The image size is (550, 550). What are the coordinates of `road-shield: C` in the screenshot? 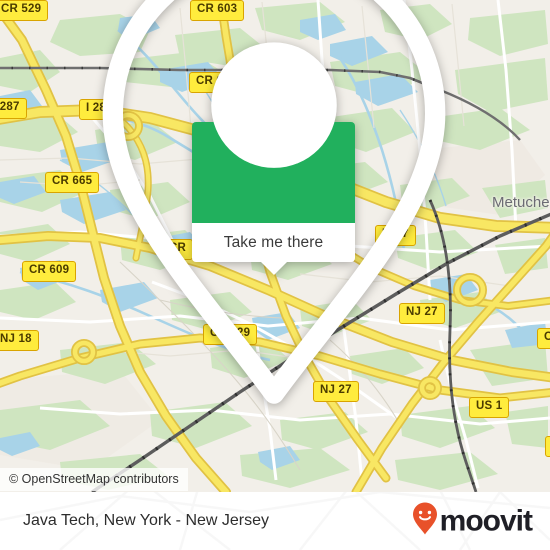 It's located at (547, 446).